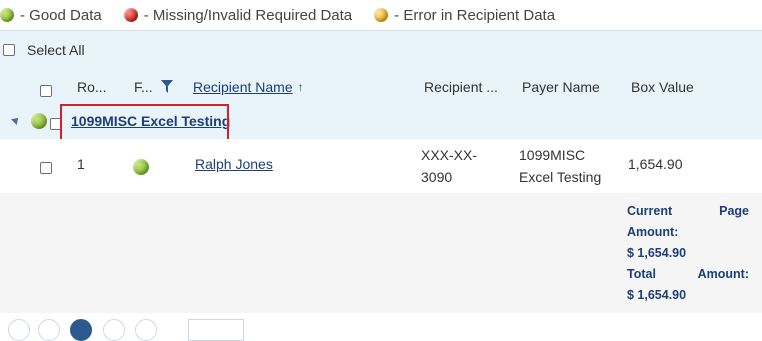 Image resolution: width=762 pixels, height=341 pixels. What do you see at coordinates (248, 15) in the screenshot?
I see `legend-missing-data-label: - Missing/Invalid Required Data` at bounding box center [248, 15].